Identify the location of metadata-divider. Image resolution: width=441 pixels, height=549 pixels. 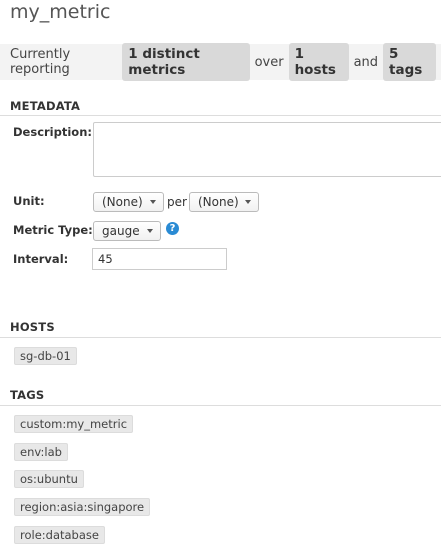
(220, 115).